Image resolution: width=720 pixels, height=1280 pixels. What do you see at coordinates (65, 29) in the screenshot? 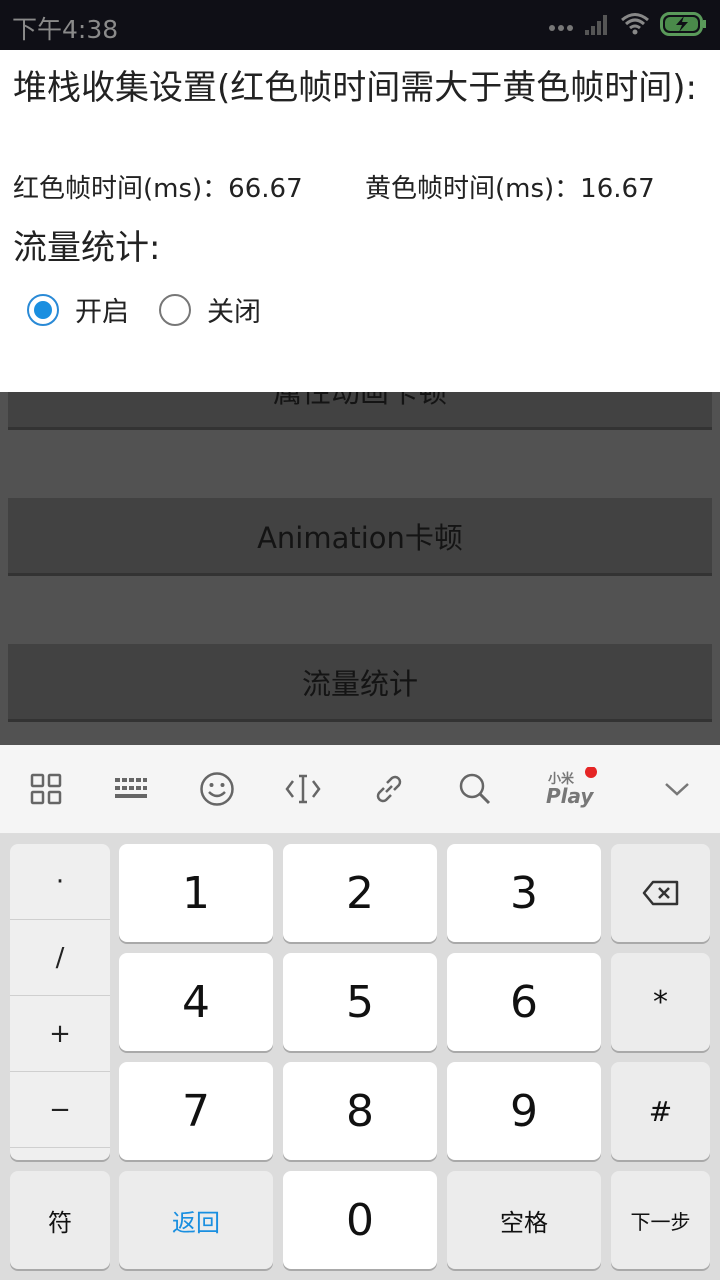
I see `status-time: 下午4:38` at bounding box center [65, 29].